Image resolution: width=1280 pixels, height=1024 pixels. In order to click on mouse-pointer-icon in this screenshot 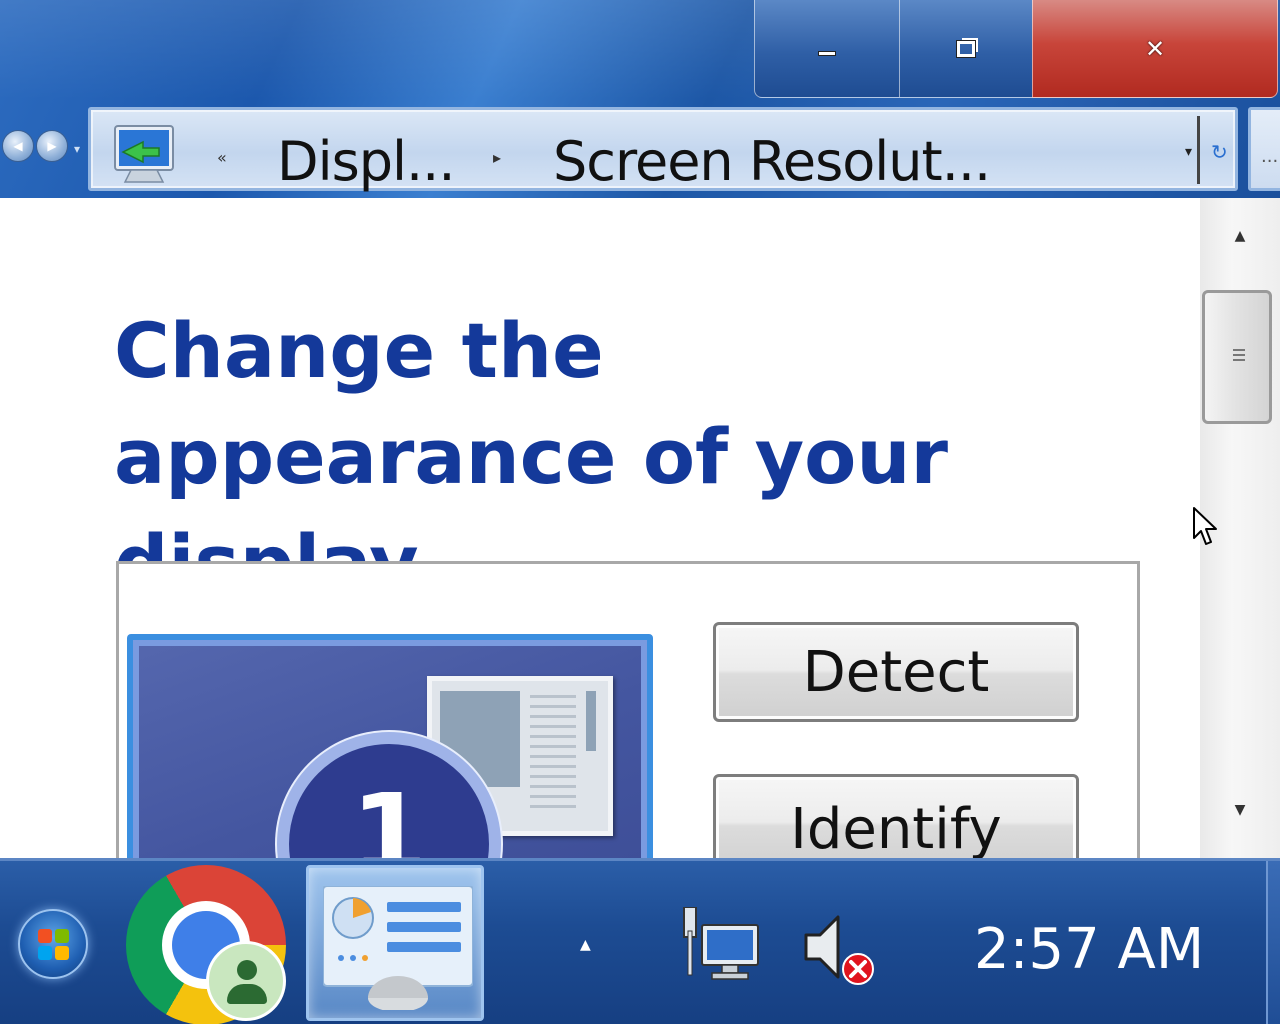, I will do `click(1205, 526)`.